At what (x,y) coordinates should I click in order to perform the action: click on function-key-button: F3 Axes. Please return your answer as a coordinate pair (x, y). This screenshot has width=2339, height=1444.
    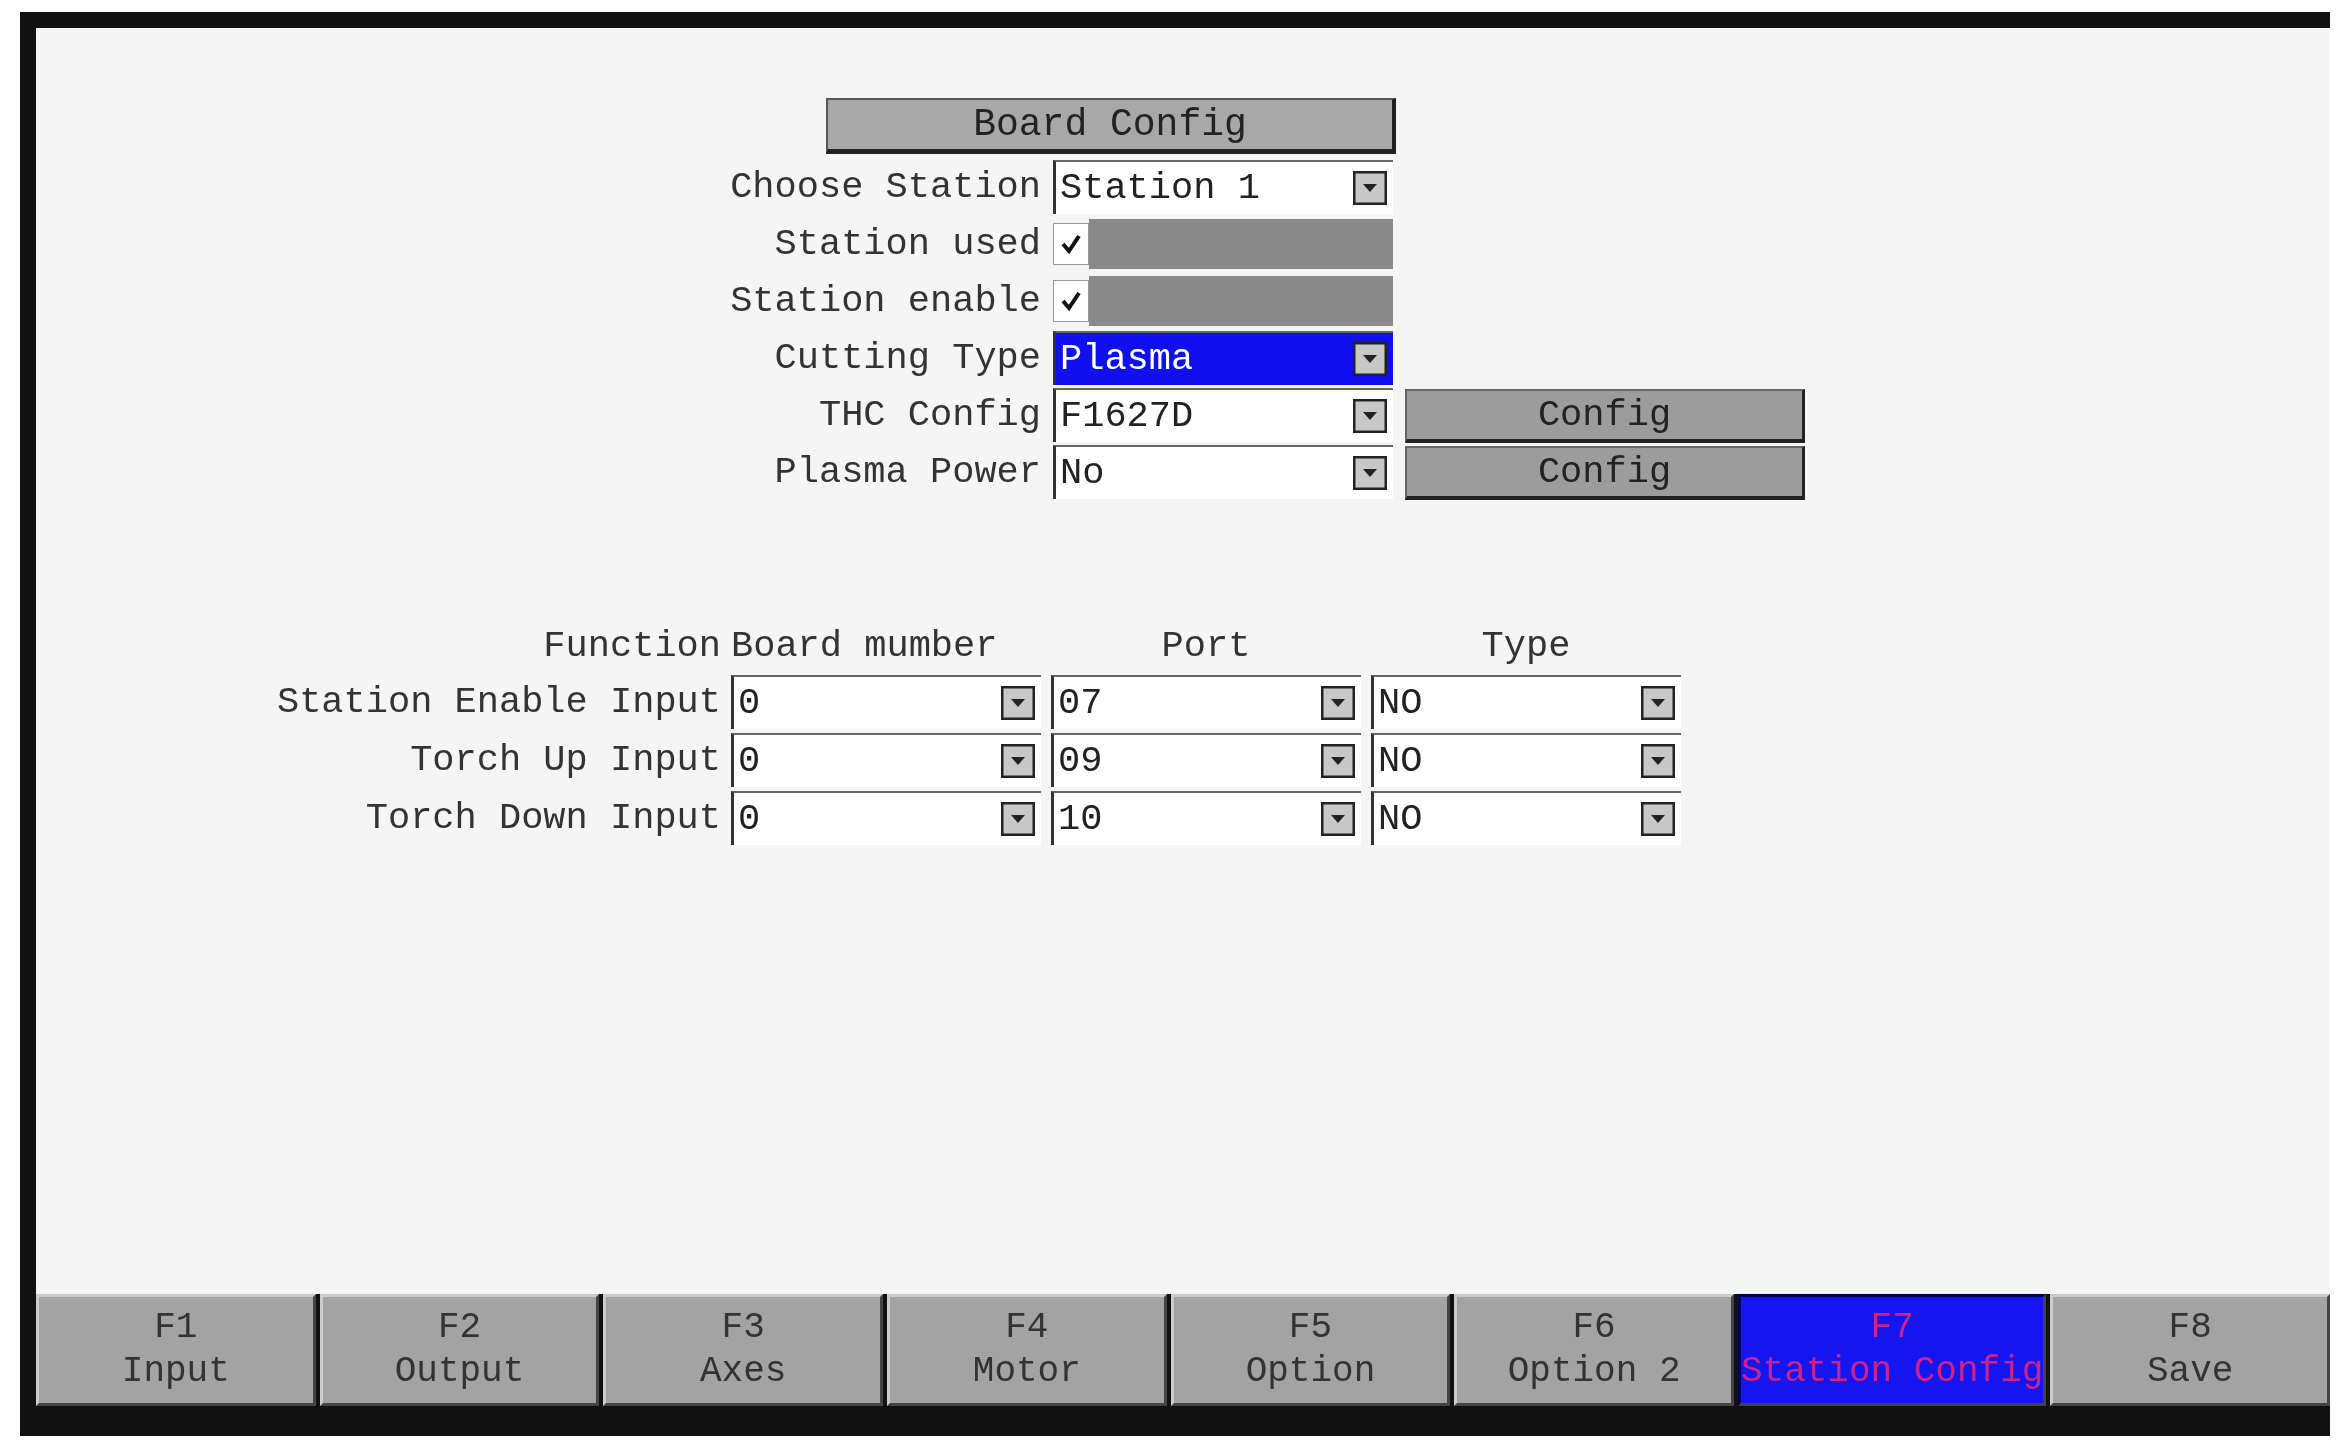
    Looking at the image, I should click on (743, 1350).